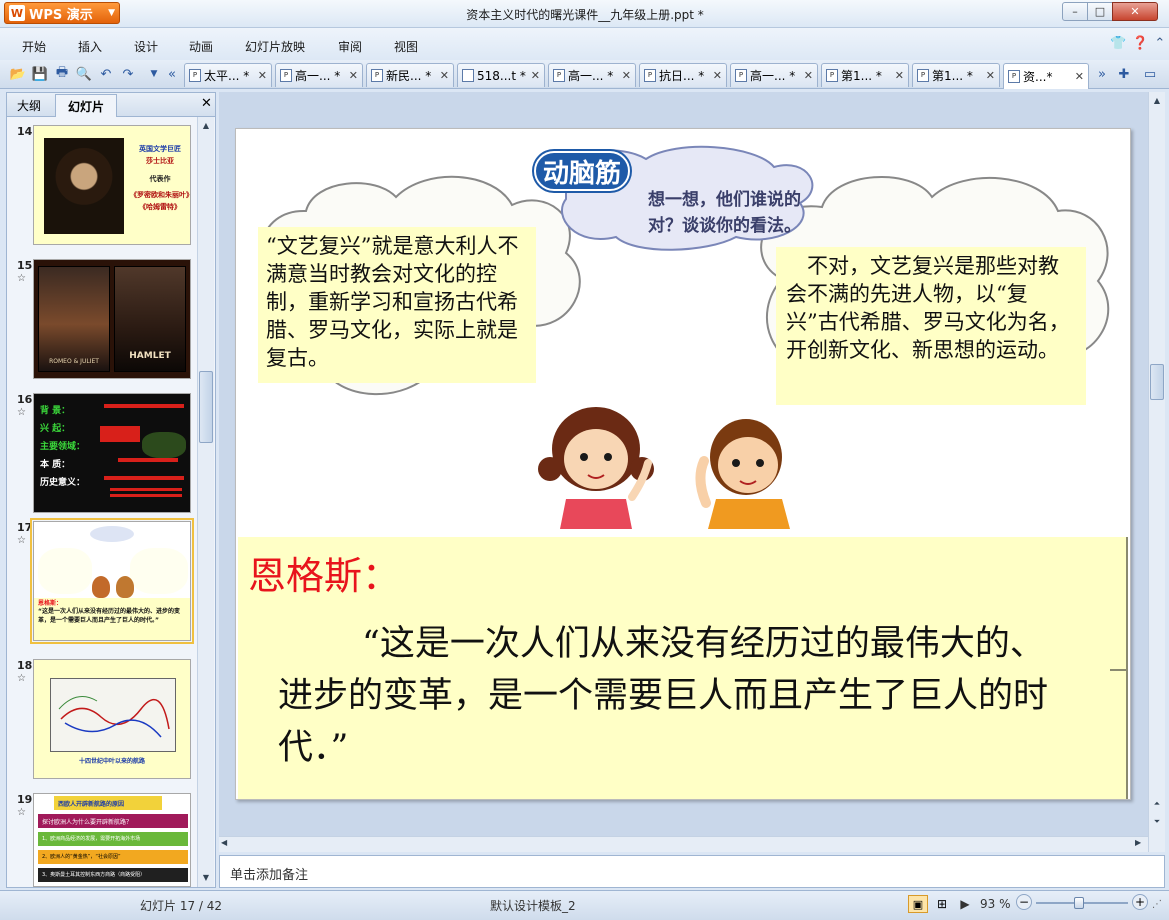 Image resolution: width=1169 pixels, height=920 pixels. Describe the element at coordinates (62, 73) in the screenshot. I see `print-icon: 🖶` at that location.